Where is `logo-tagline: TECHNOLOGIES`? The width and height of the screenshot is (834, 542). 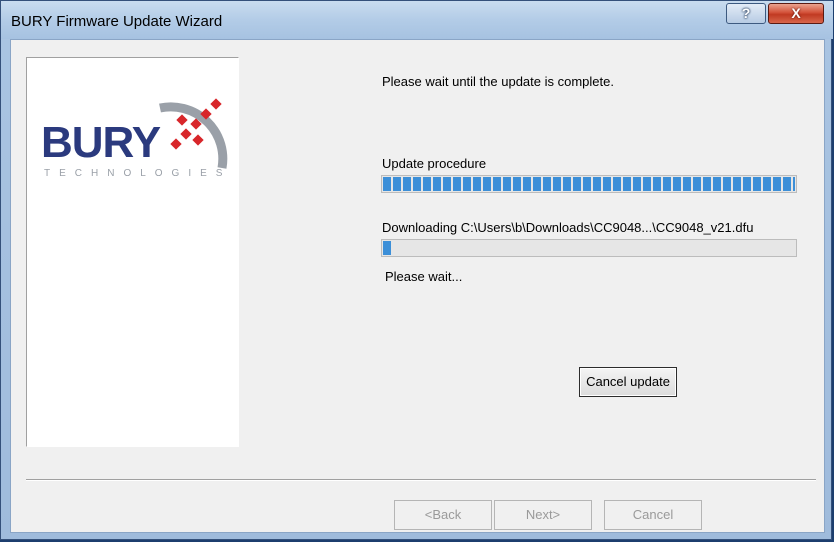
logo-tagline: TECHNOLOGIES is located at coordinates (138, 173).